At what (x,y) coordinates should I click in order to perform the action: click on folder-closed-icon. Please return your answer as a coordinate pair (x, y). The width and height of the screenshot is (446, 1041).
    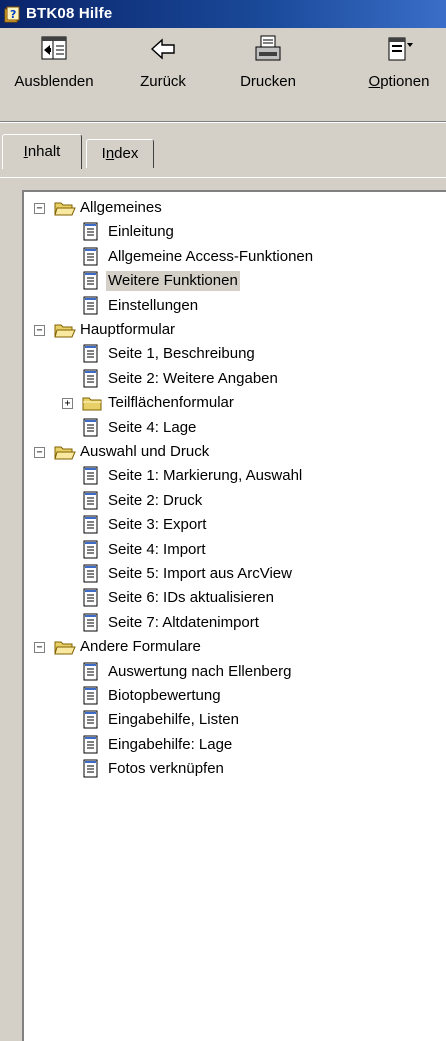
    Looking at the image, I should click on (92, 404).